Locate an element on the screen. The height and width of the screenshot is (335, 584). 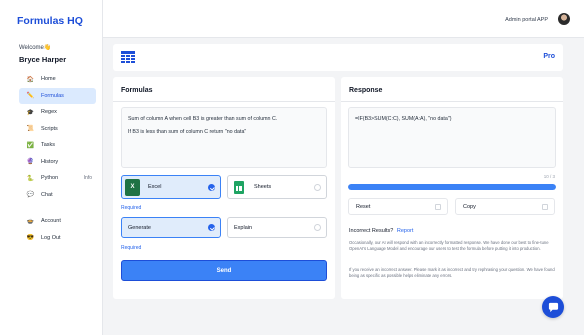
reset-button: Reset is located at coordinates (398, 206).